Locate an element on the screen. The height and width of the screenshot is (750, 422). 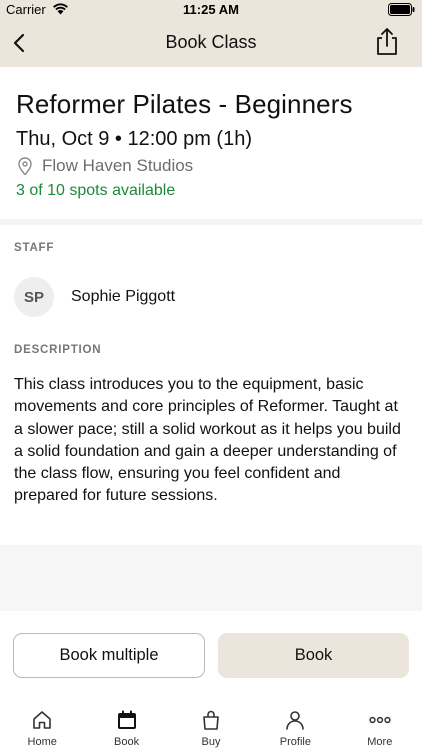
bag-icon is located at coordinates (211, 720).